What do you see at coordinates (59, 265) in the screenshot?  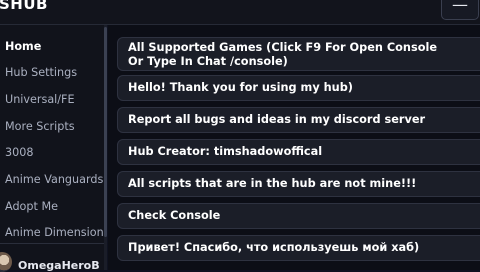 I see `profile-username: OmegaHeroBr` at bounding box center [59, 265].